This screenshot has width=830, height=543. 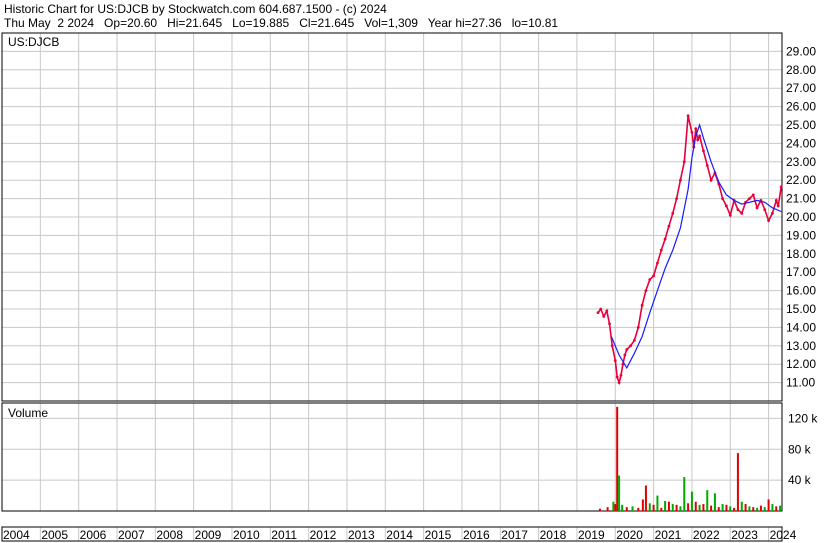 I want to click on volume-tick-label: 120 k, so click(x=803, y=418).